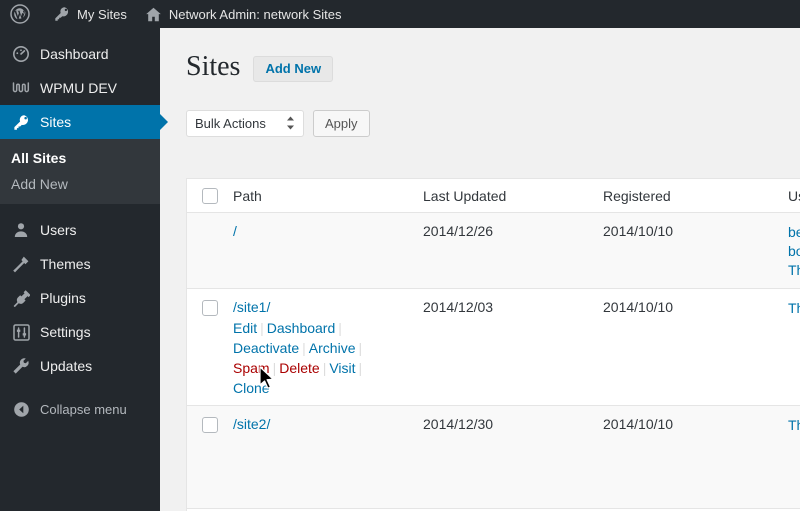  What do you see at coordinates (21, 88) in the screenshot?
I see `wpmudev-icon` at bounding box center [21, 88].